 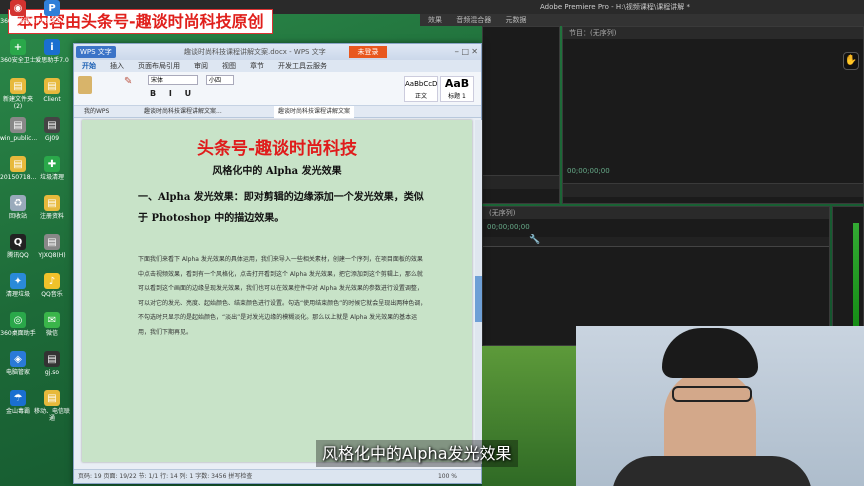 What do you see at coordinates (96, 52) in the screenshot?
I see `wps-app-button: WPS 文字` at bounding box center [96, 52].